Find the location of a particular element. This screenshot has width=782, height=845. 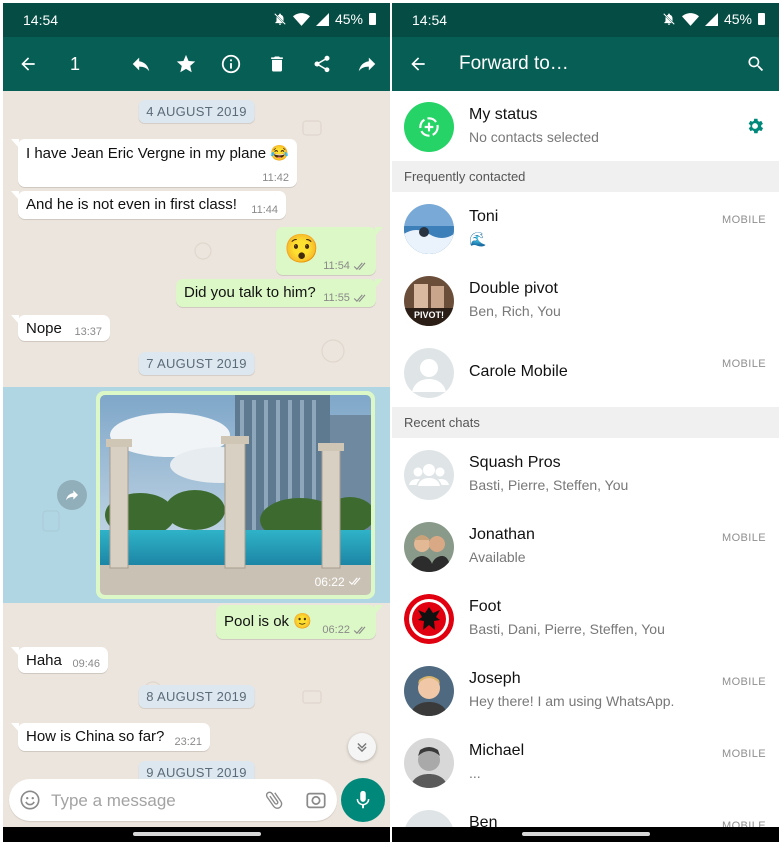

contact-name: Joseph is located at coordinates (495, 678).